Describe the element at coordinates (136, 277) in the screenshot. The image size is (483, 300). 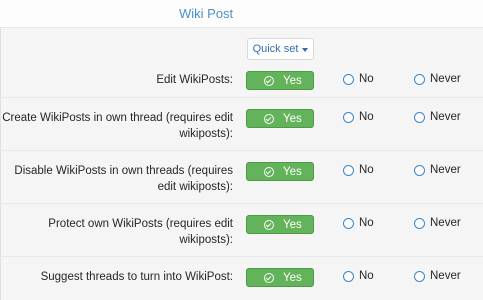
I see `permission-label: Suggest threads to turn into WikiPost:` at that location.